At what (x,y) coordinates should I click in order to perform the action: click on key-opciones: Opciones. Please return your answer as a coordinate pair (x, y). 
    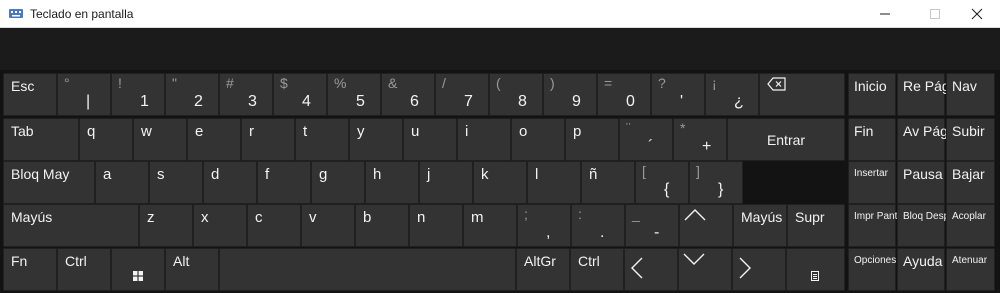
    Looking at the image, I should click on (872, 269).